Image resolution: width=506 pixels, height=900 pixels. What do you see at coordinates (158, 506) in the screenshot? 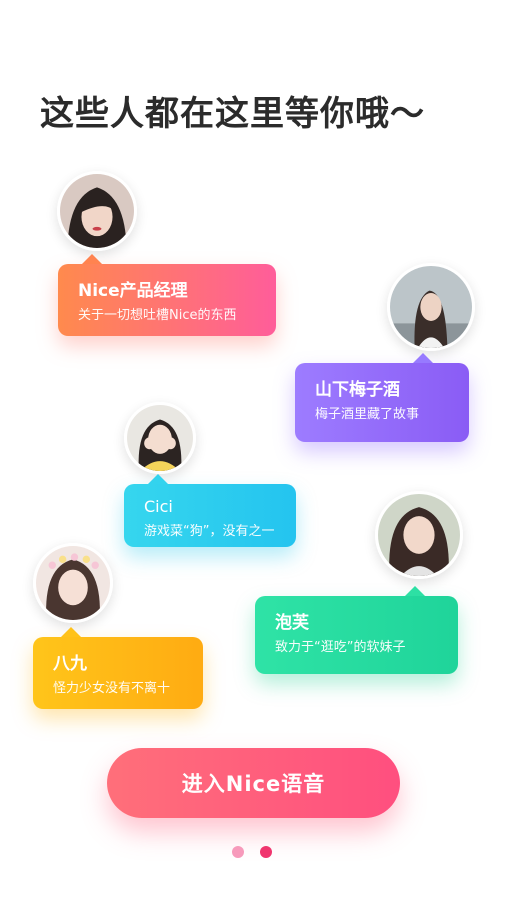
I see `user-name: Cici` at bounding box center [158, 506].